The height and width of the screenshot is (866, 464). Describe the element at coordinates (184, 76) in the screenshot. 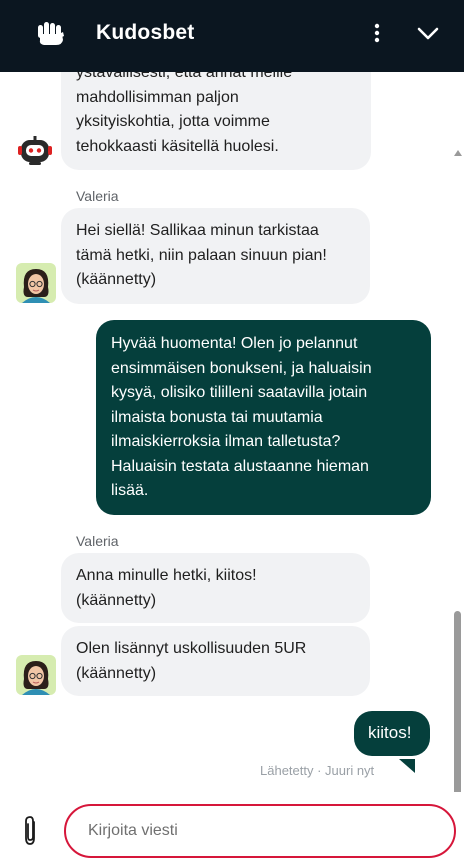

I see `message-line: ystävällisesti, että annat meille` at that location.